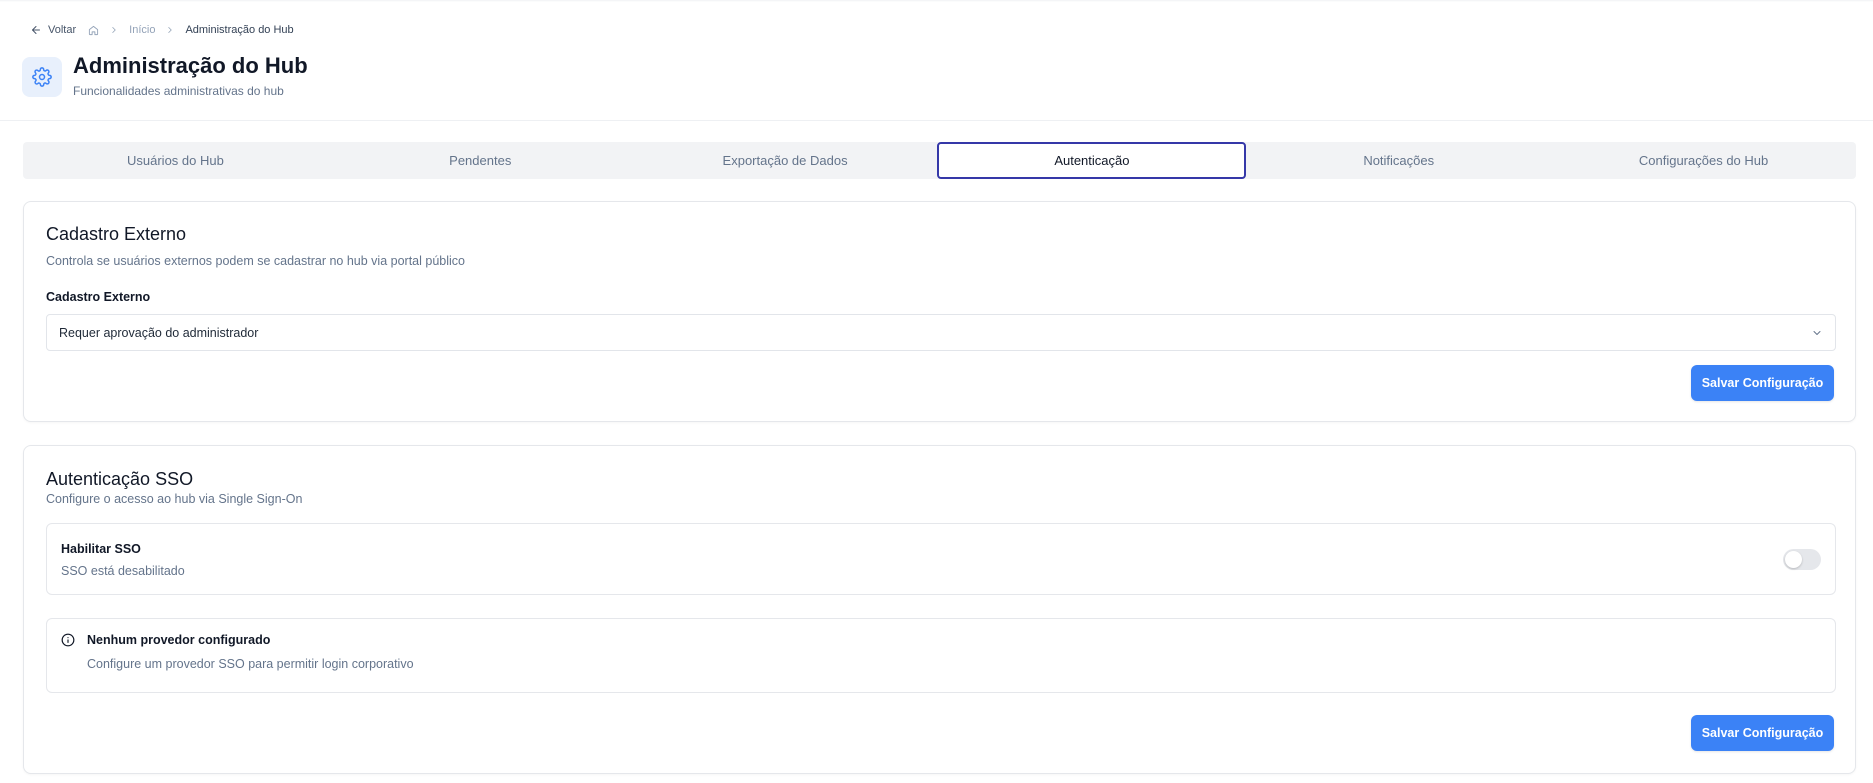 The image size is (1873, 783). I want to click on breadcrumb-home-link: Início, so click(142, 30).